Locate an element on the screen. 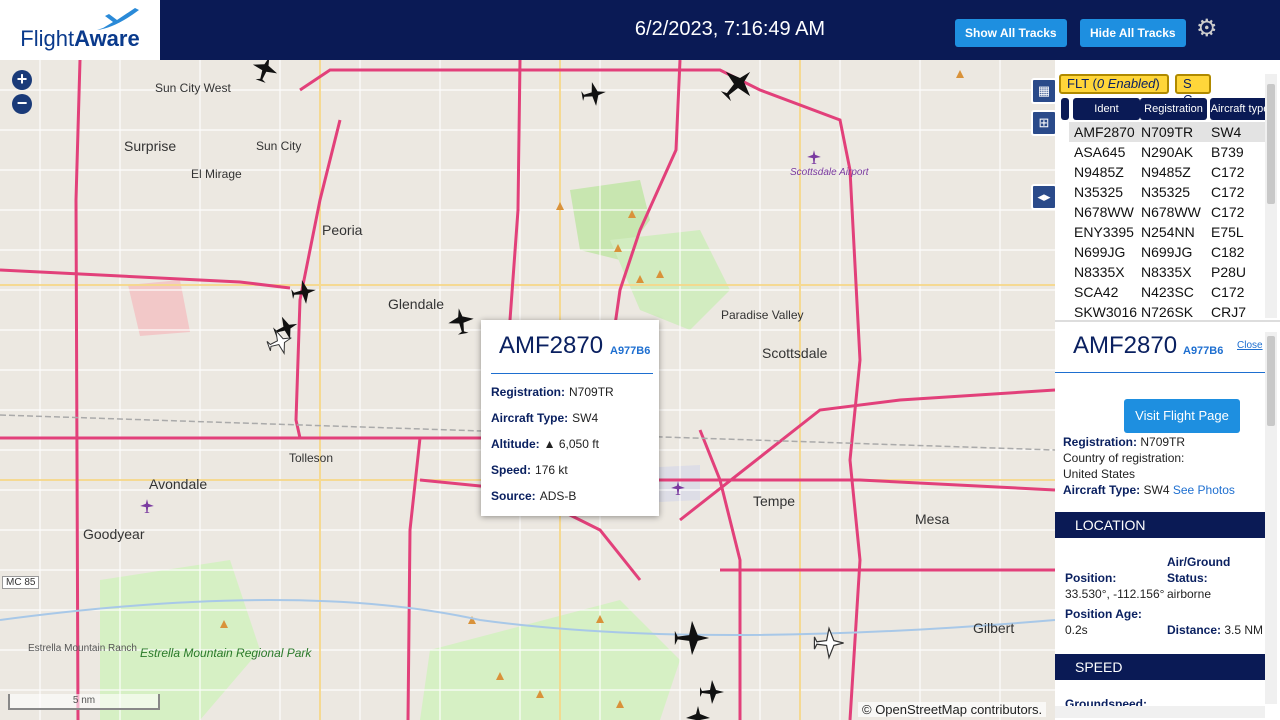 This screenshot has width=1280, height=720. popup-speed: Speed: 176 kt is located at coordinates (529, 470).